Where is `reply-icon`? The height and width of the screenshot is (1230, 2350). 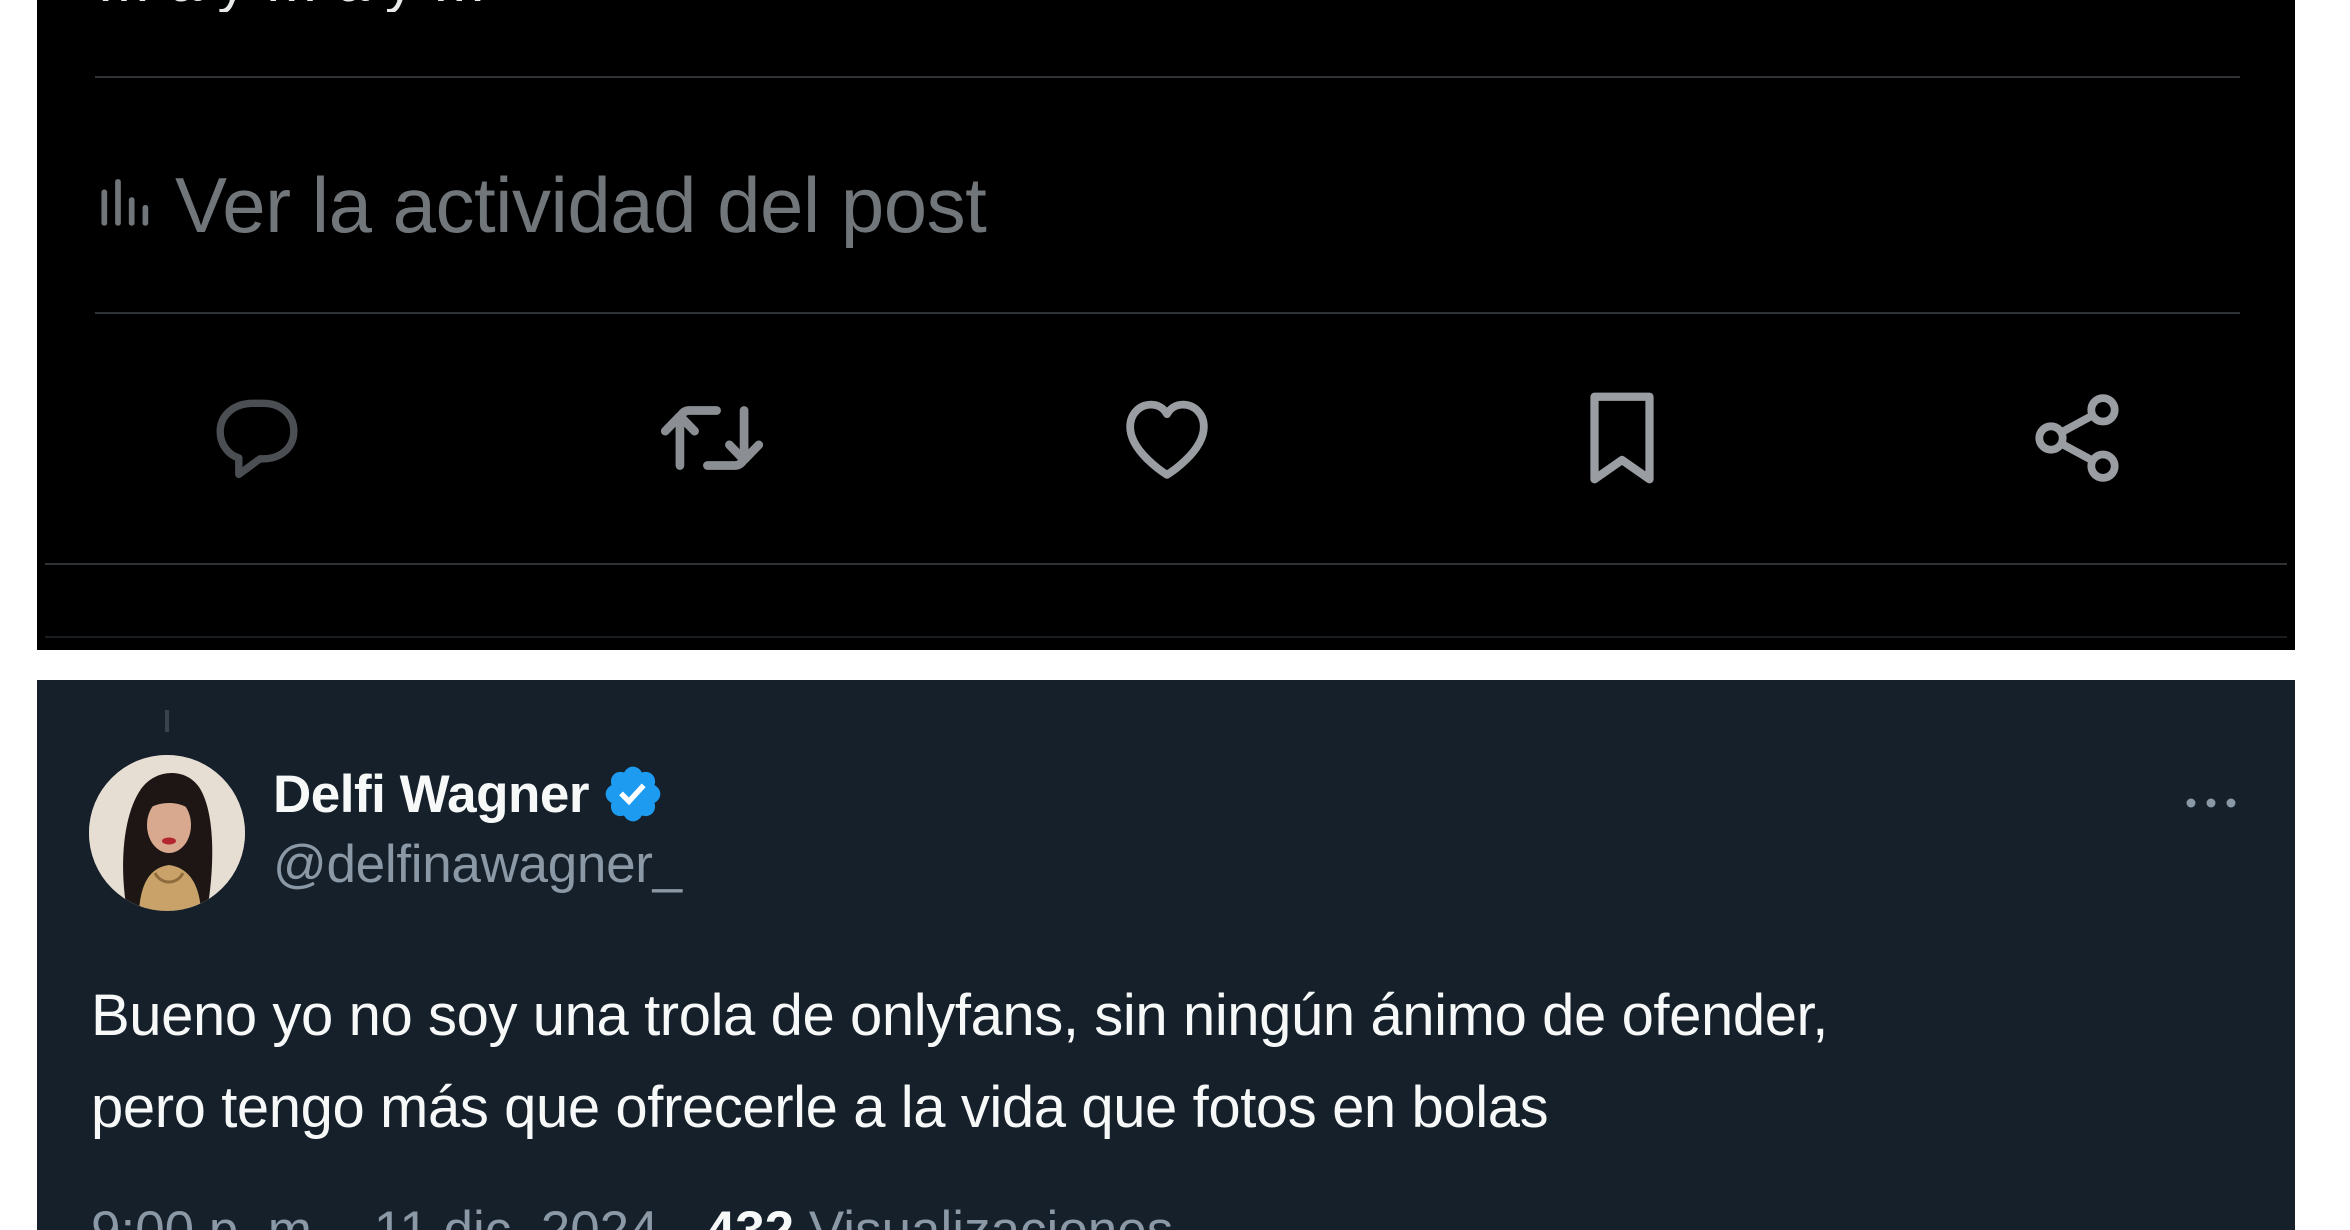 reply-icon is located at coordinates (257, 440).